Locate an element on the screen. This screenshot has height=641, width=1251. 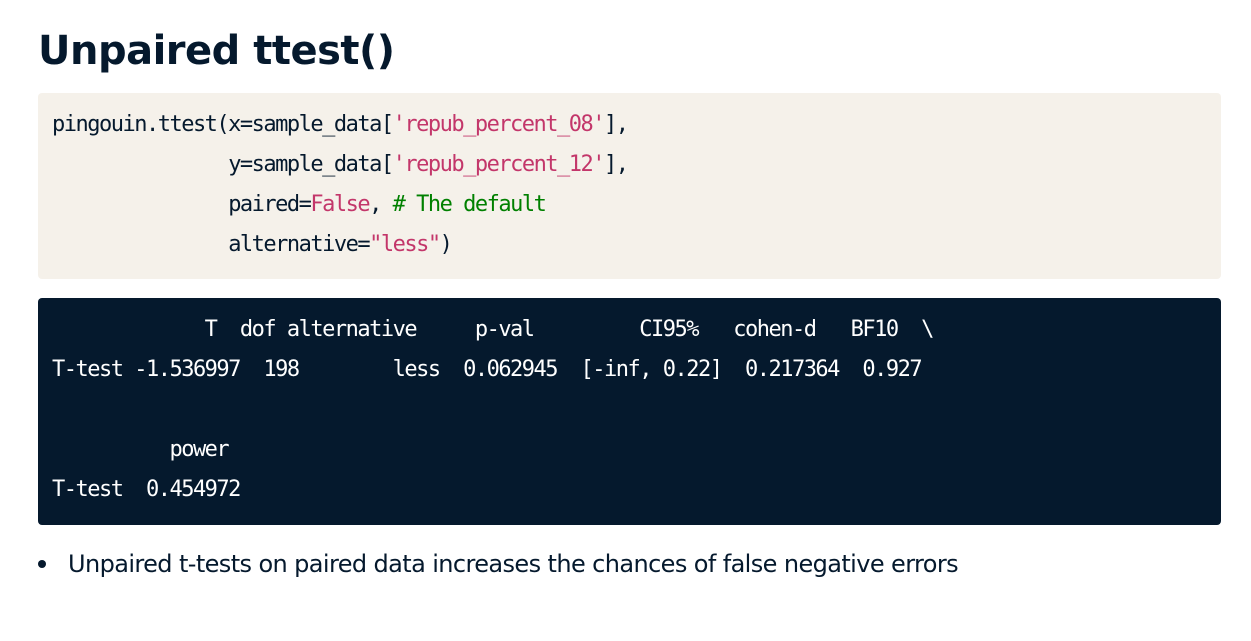
code-line-3: paired=False, # The default is located at coordinates (387, 204).